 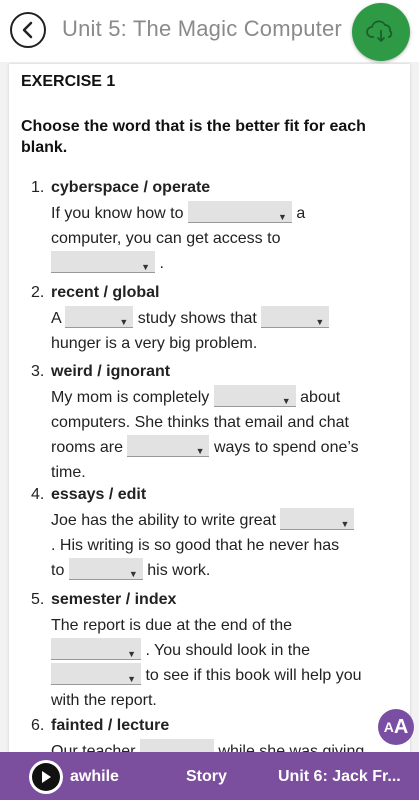 What do you see at coordinates (105, 292) in the screenshot?
I see `question-words: recent / global` at bounding box center [105, 292].